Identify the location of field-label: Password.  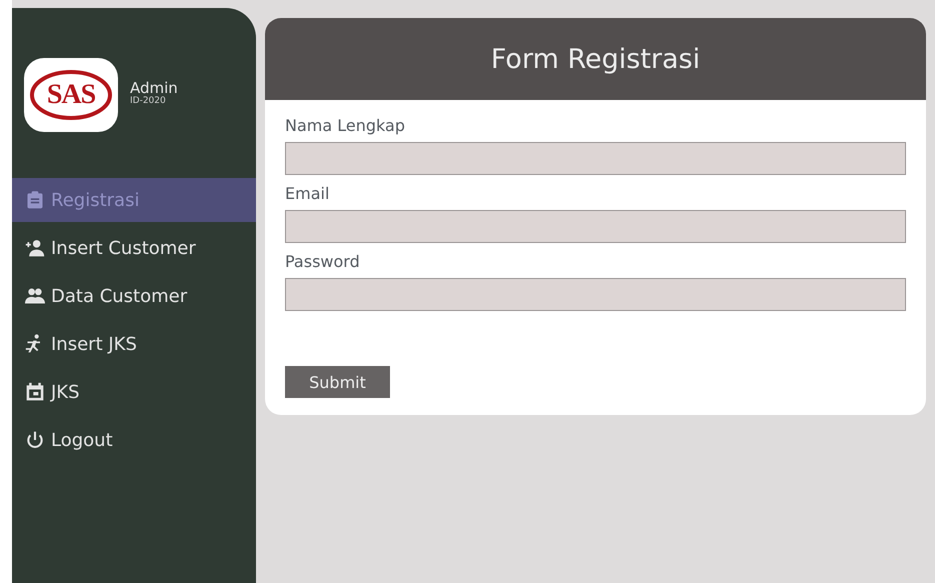
(322, 262).